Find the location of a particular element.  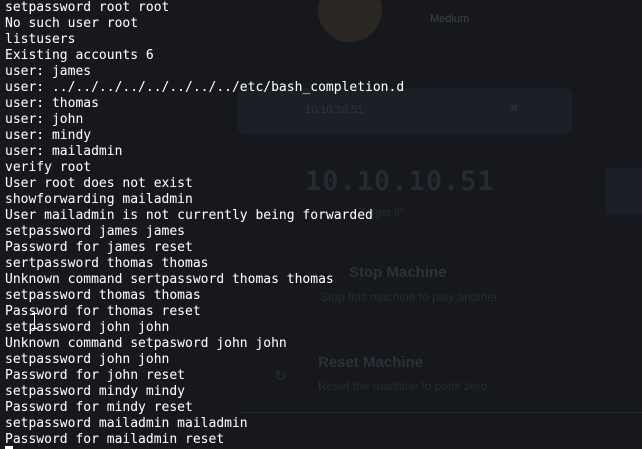

terminal-line: user: john is located at coordinates (44, 119).